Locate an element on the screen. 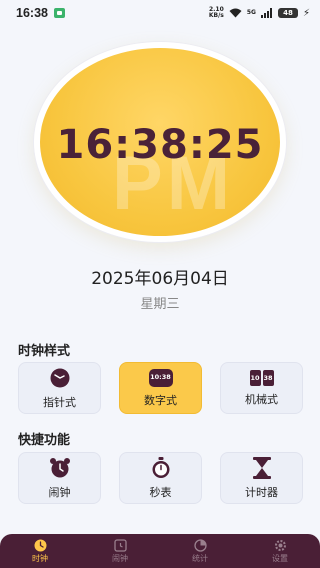 The width and height of the screenshot is (320, 568). style-flip-button: 10 38 机械式 is located at coordinates (261, 388).